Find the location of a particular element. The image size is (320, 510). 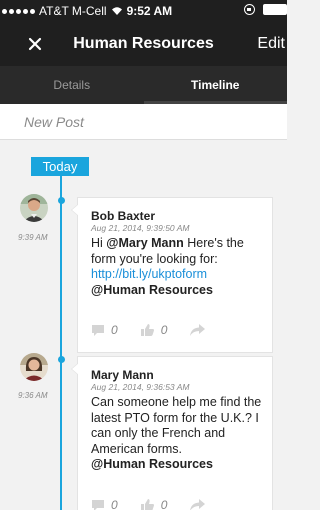

new-post-bar is located at coordinates (143, 122).